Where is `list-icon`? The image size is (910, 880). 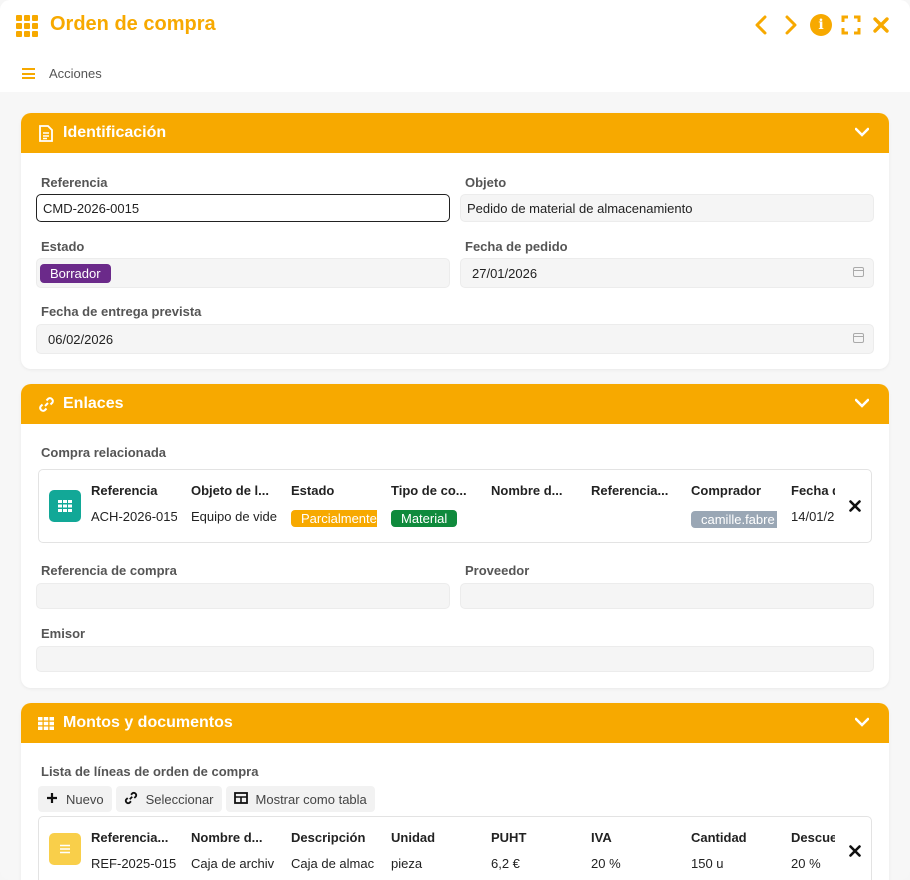 list-icon is located at coordinates (65, 849).